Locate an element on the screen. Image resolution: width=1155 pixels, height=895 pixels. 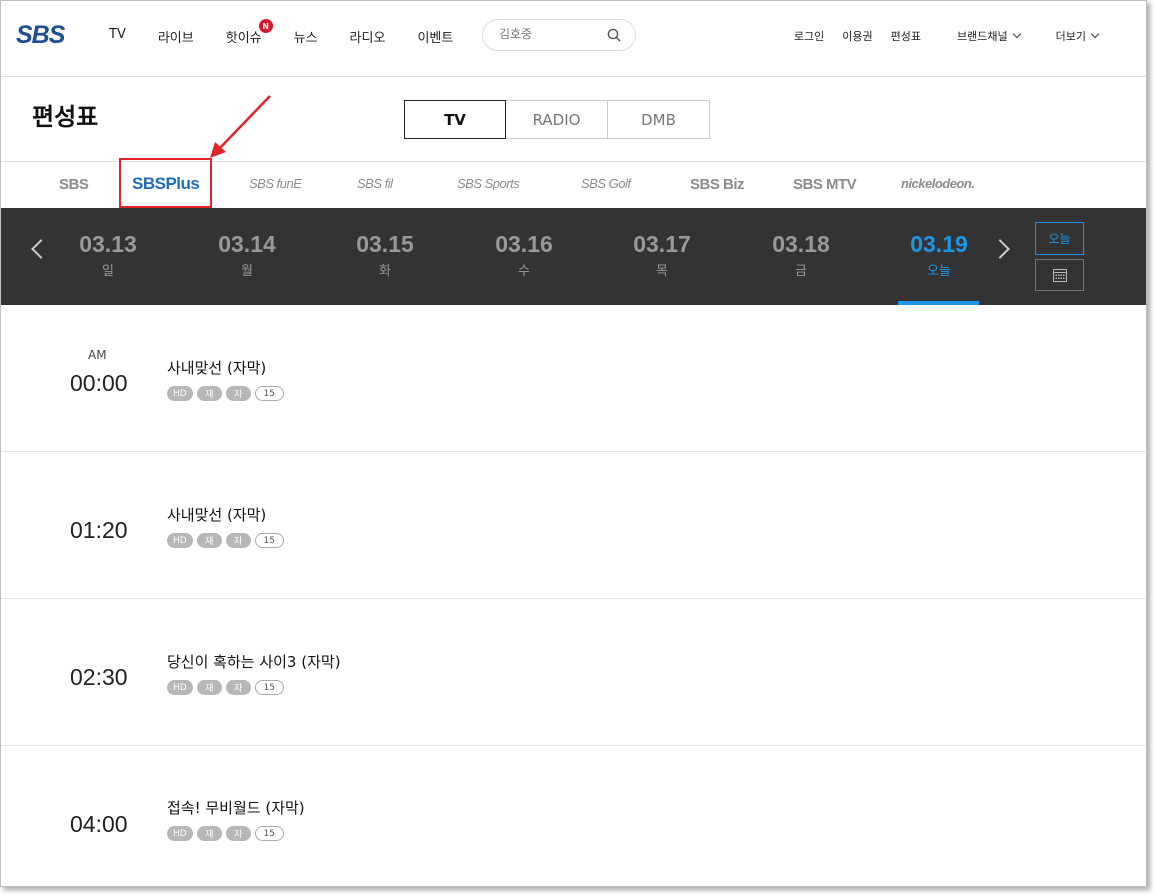
more-label: 더보기 is located at coordinates (1070, 36).